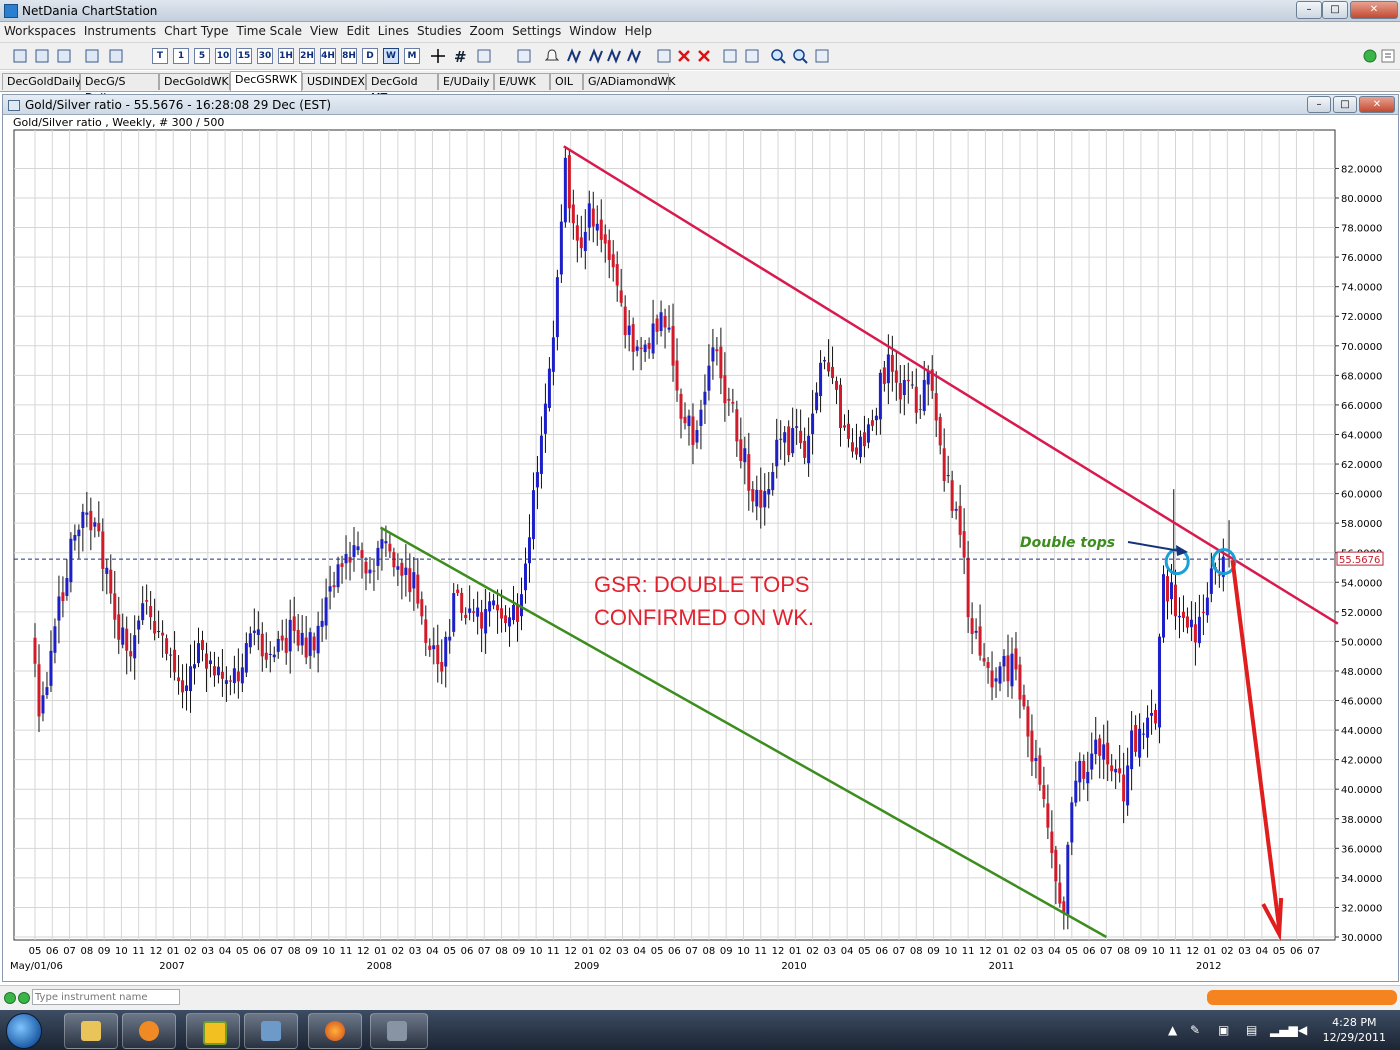  What do you see at coordinates (700, 1030) in the screenshot?
I see `os-taskbar: ▲ ✎ ▣ ▤ ▂▄▆ ◀ 4:28 PM 12/29/2011` at bounding box center [700, 1030].